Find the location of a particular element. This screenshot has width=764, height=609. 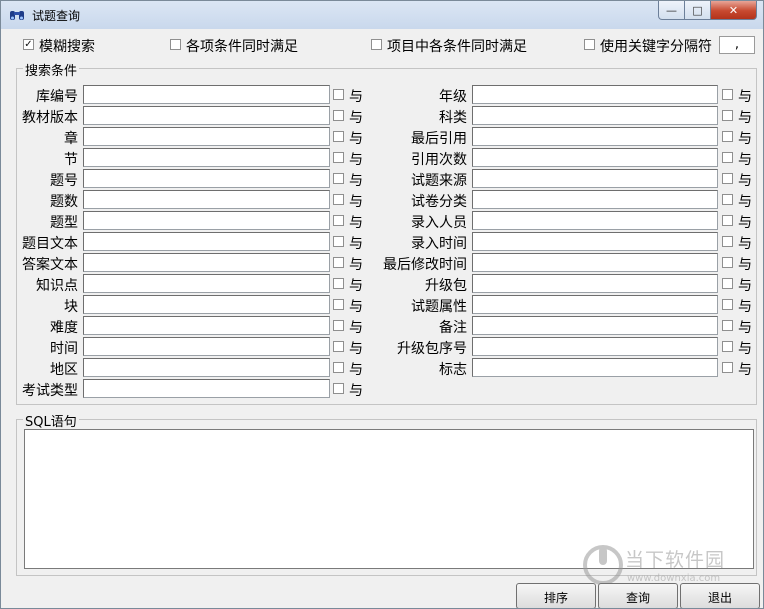

title-bar: 试题查询 — □ ✕ is located at coordinates (382, 15).